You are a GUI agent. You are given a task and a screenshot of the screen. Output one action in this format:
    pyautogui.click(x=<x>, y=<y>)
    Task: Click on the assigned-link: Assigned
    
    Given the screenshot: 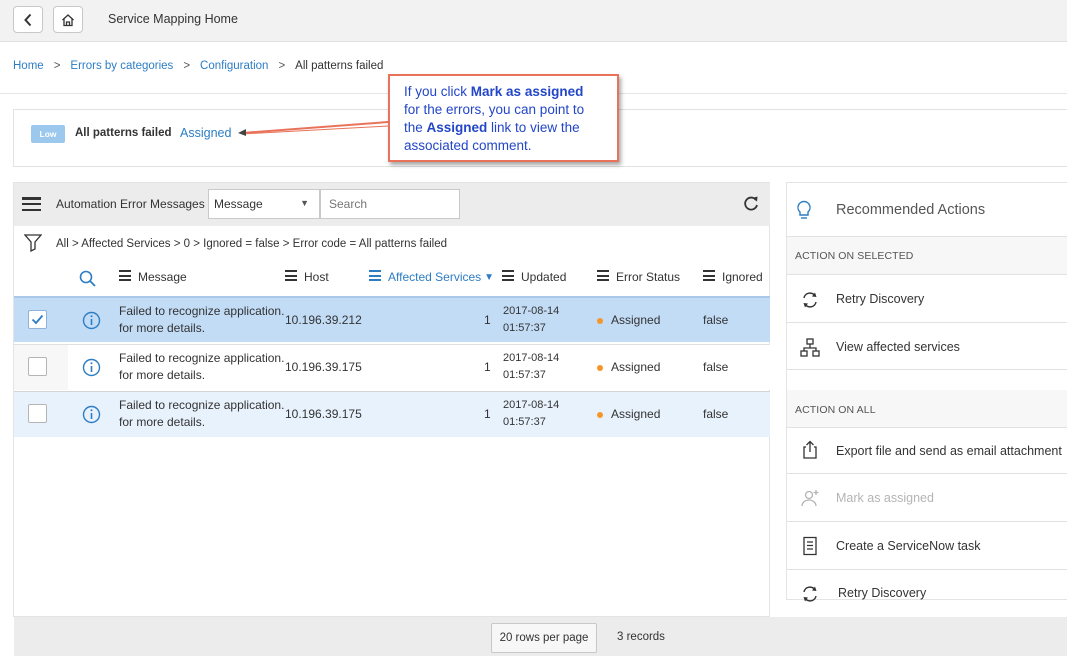 What is the action you would take?
    pyautogui.click(x=205, y=133)
    